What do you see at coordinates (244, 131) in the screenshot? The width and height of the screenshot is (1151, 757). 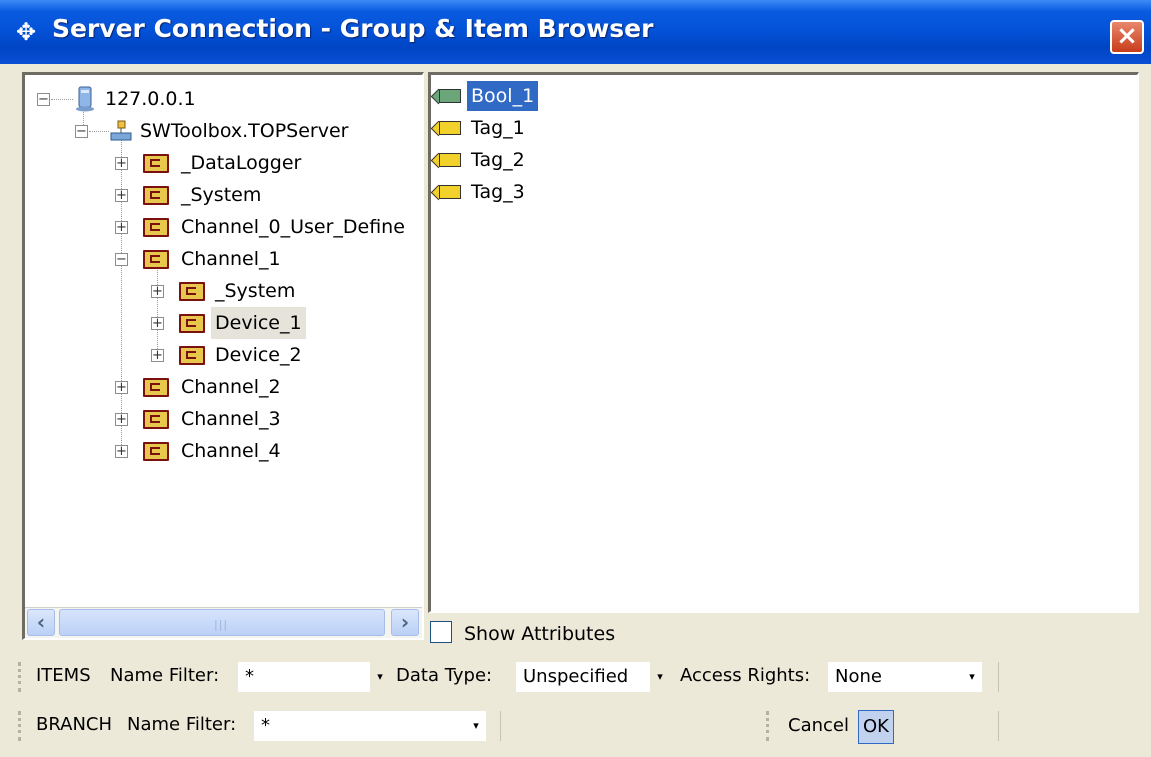 I see `tree-node-label: SWToolbox.TOPServer` at bounding box center [244, 131].